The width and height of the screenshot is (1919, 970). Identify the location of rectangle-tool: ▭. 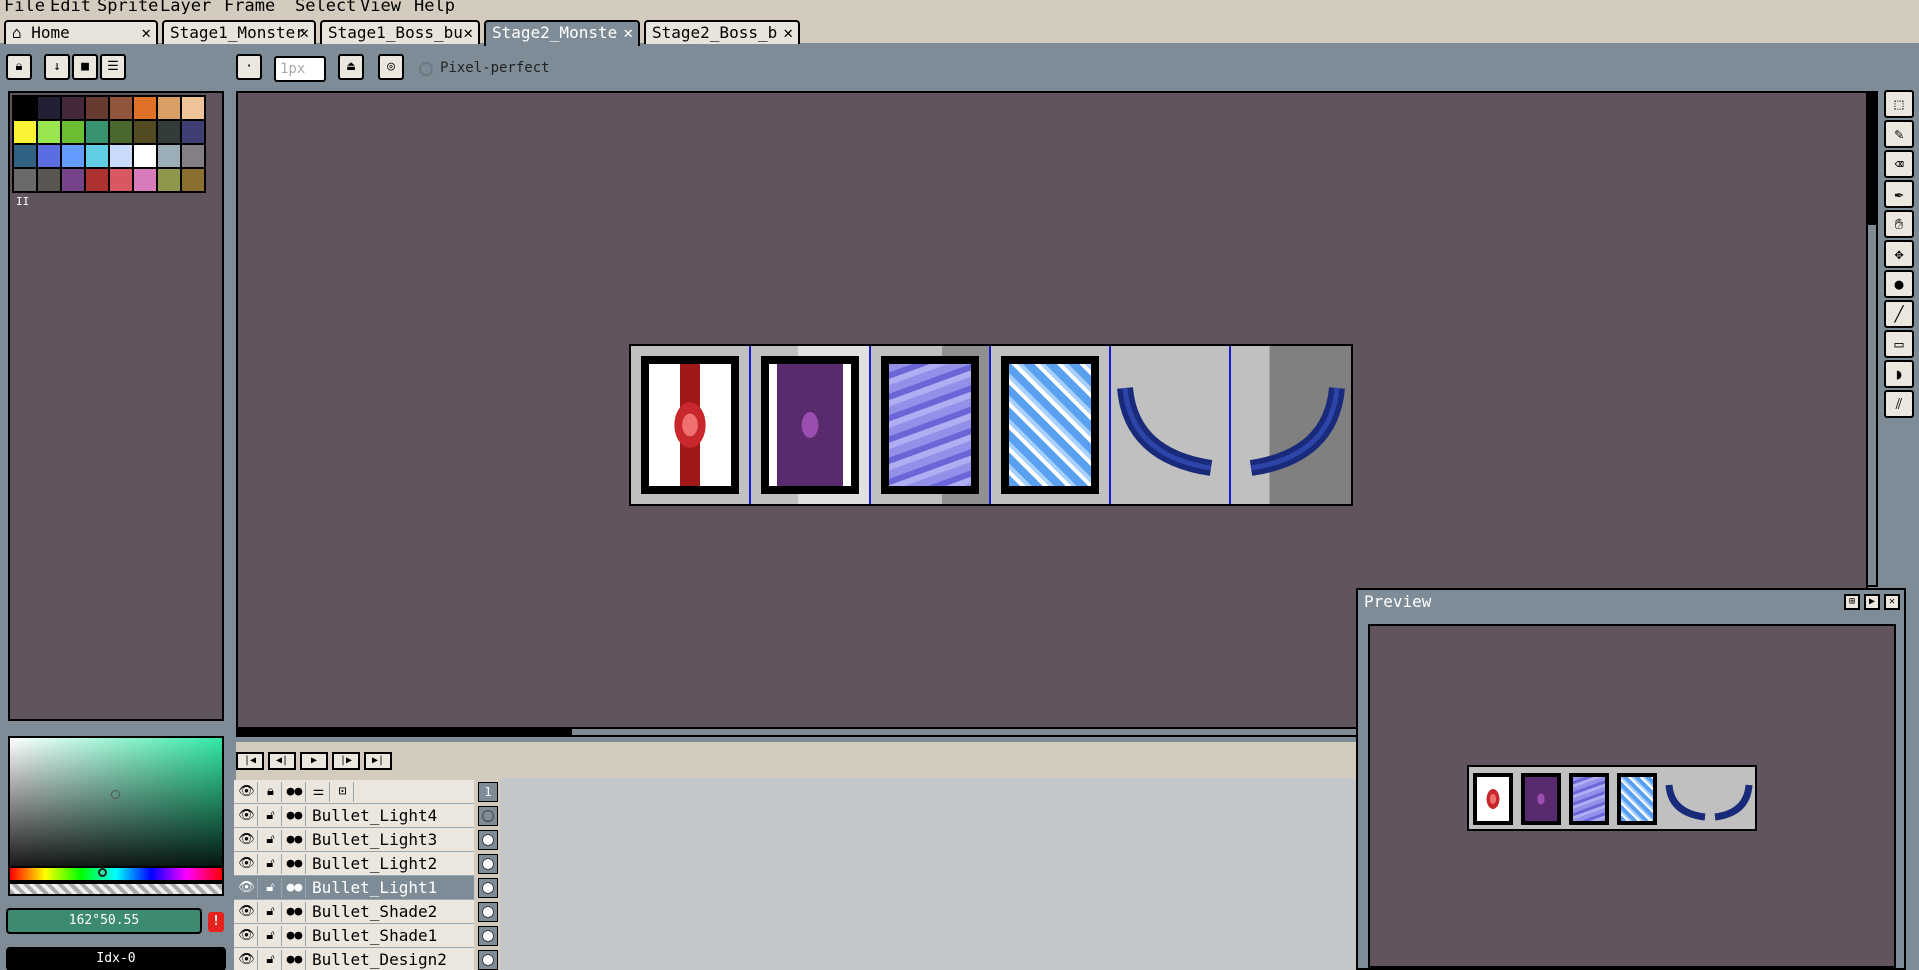
(1899, 344).